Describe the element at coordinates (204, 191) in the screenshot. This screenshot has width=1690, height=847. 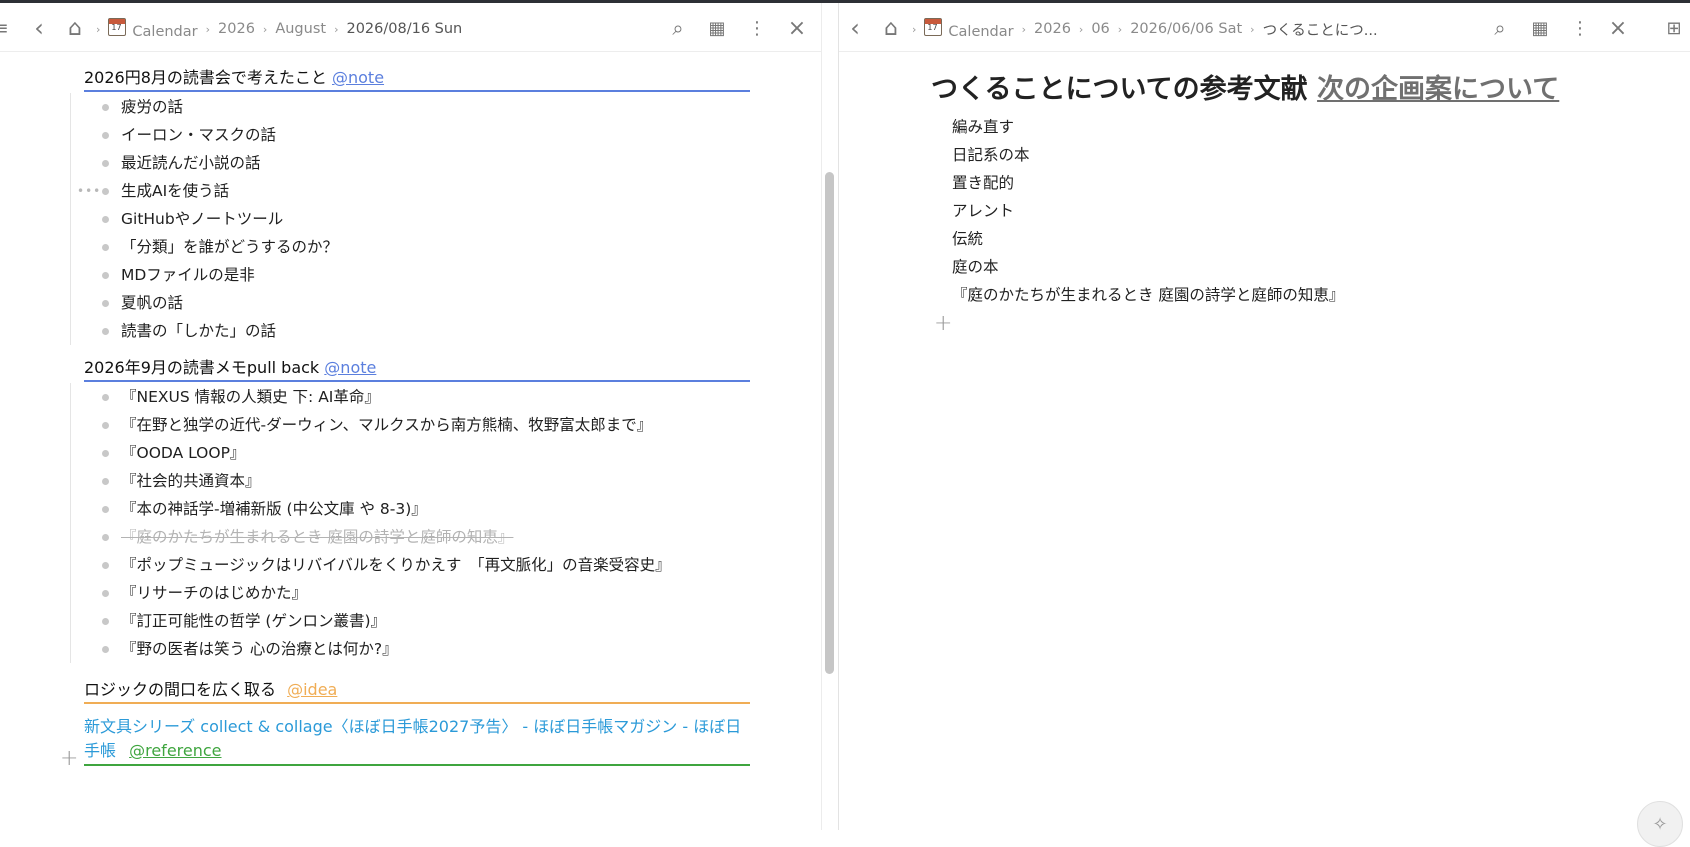
I see `list-item: ••• 生成AIを使う話` at that location.